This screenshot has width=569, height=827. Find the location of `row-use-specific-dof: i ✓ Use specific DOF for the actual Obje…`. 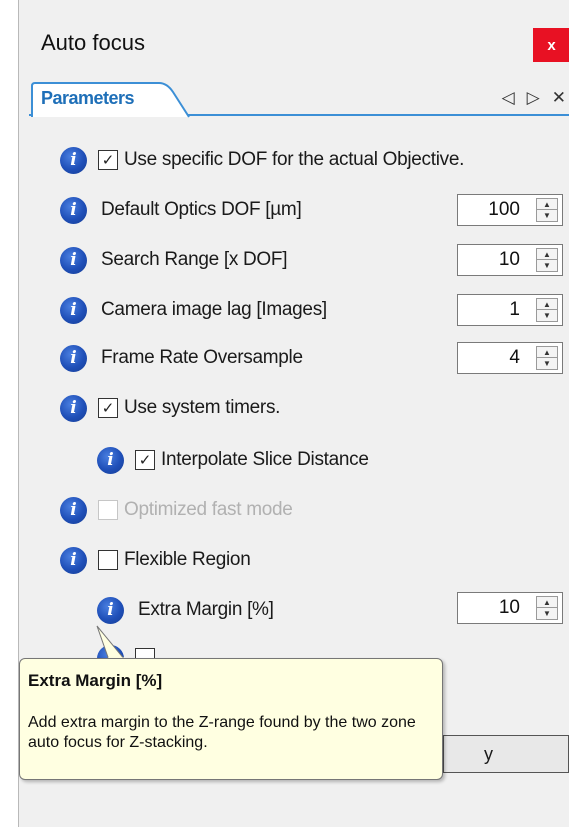

row-use-specific-dof: i ✓ Use specific DOF for the actual Obje… is located at coordinates (262, 160).